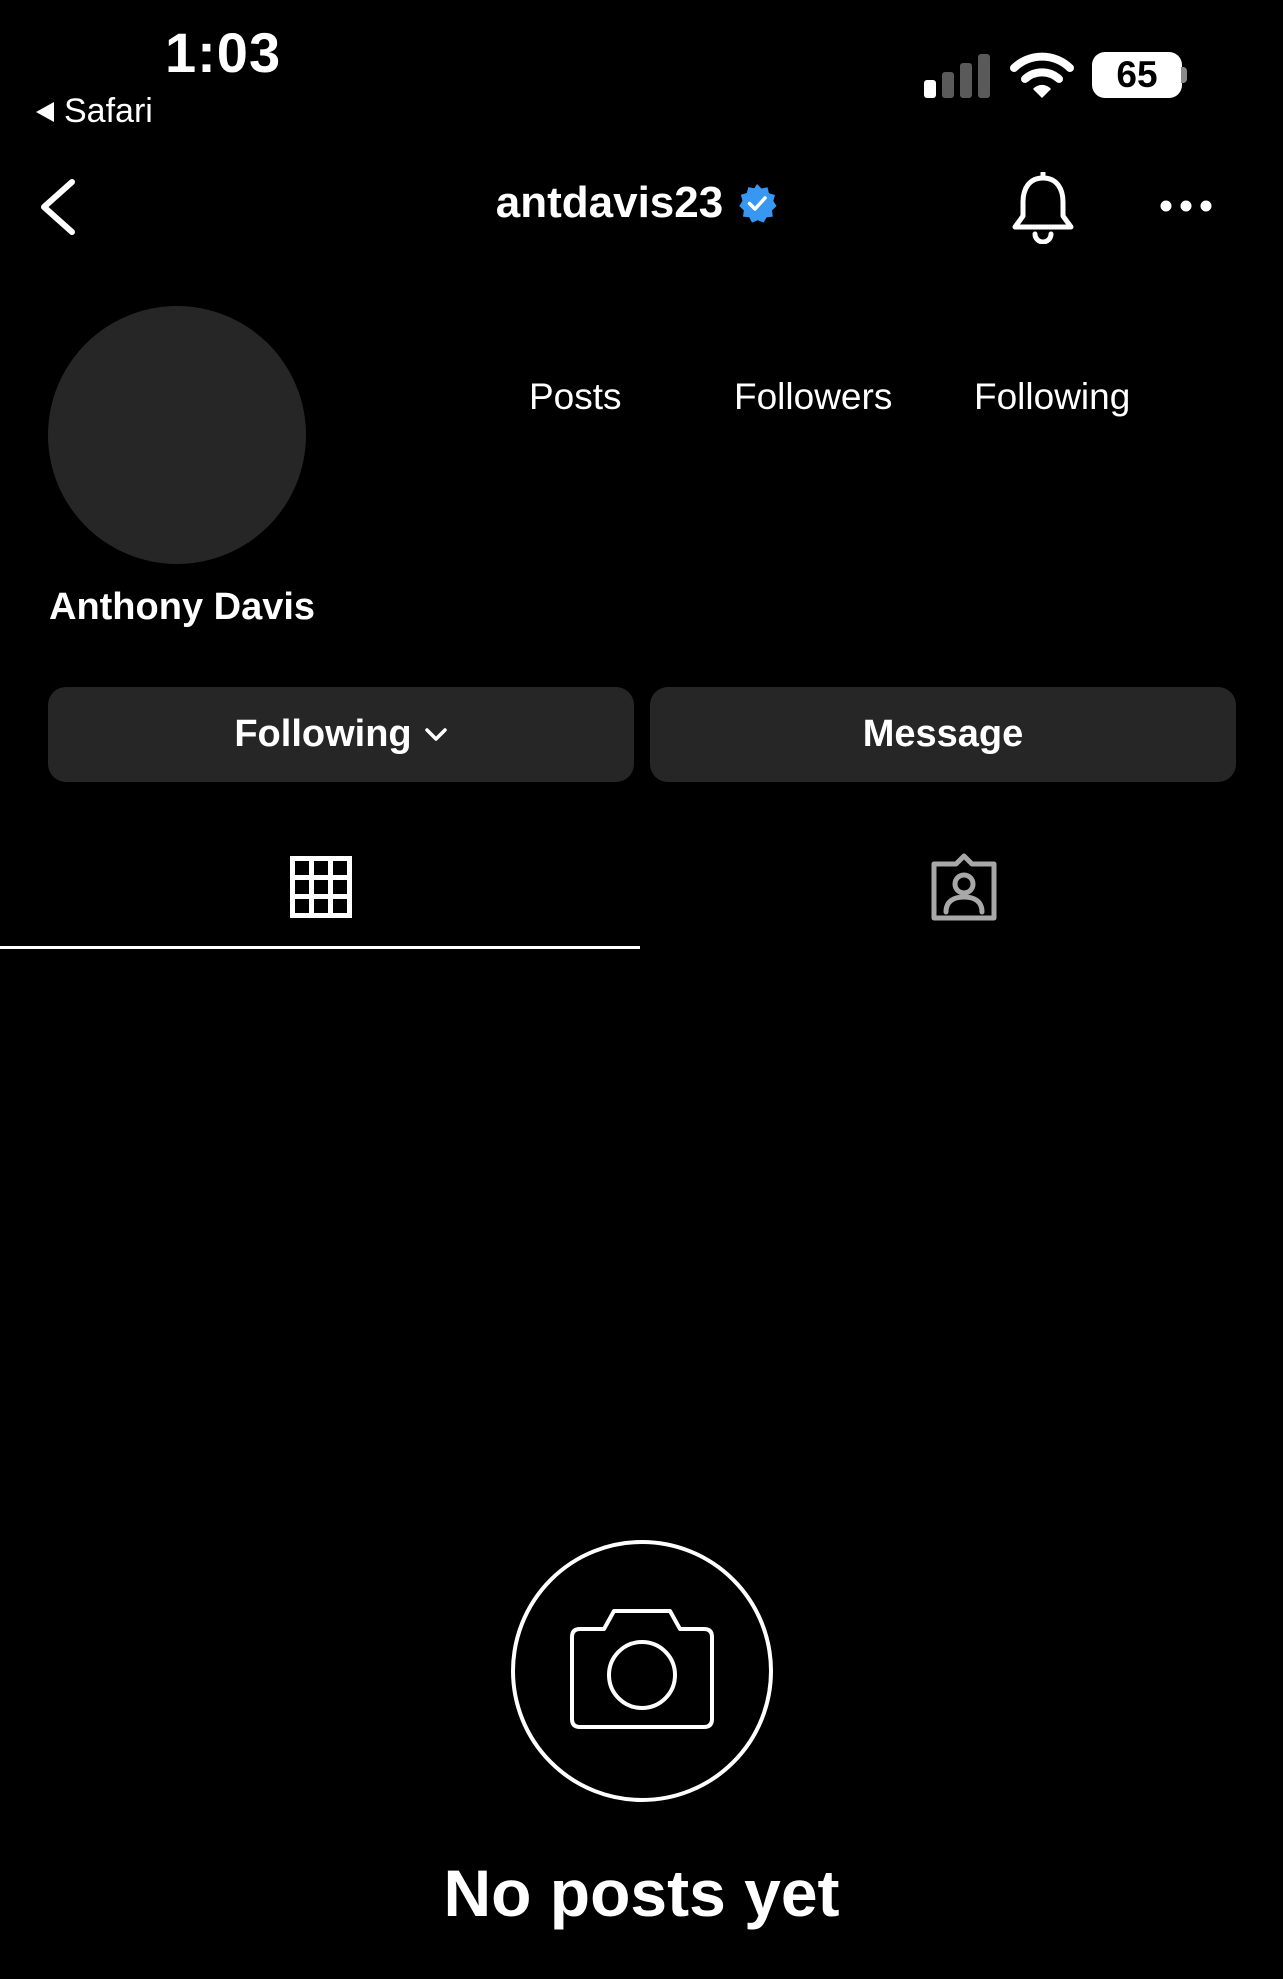 The width and height of the screenshot is (1283, 1979). Describe the element at coordinates (957, 76) in the screenshot. I see `cellular-signal-icon` at that location.